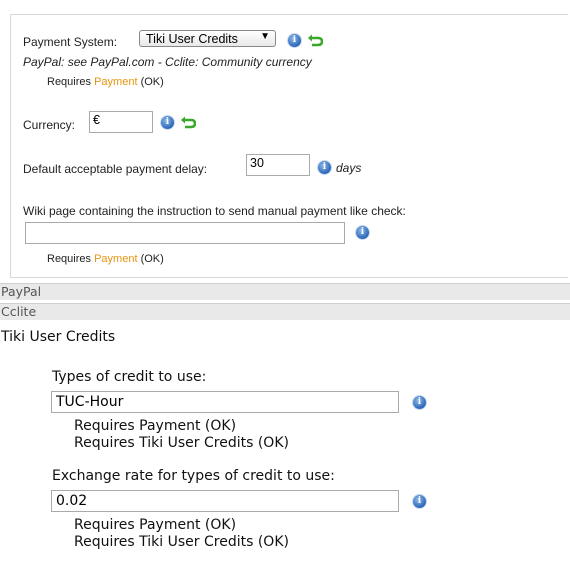  What do you see at coordinates (49, 125) in the screenshot?
I see `currency-label: Currency:` at bounding box center [49, 125].